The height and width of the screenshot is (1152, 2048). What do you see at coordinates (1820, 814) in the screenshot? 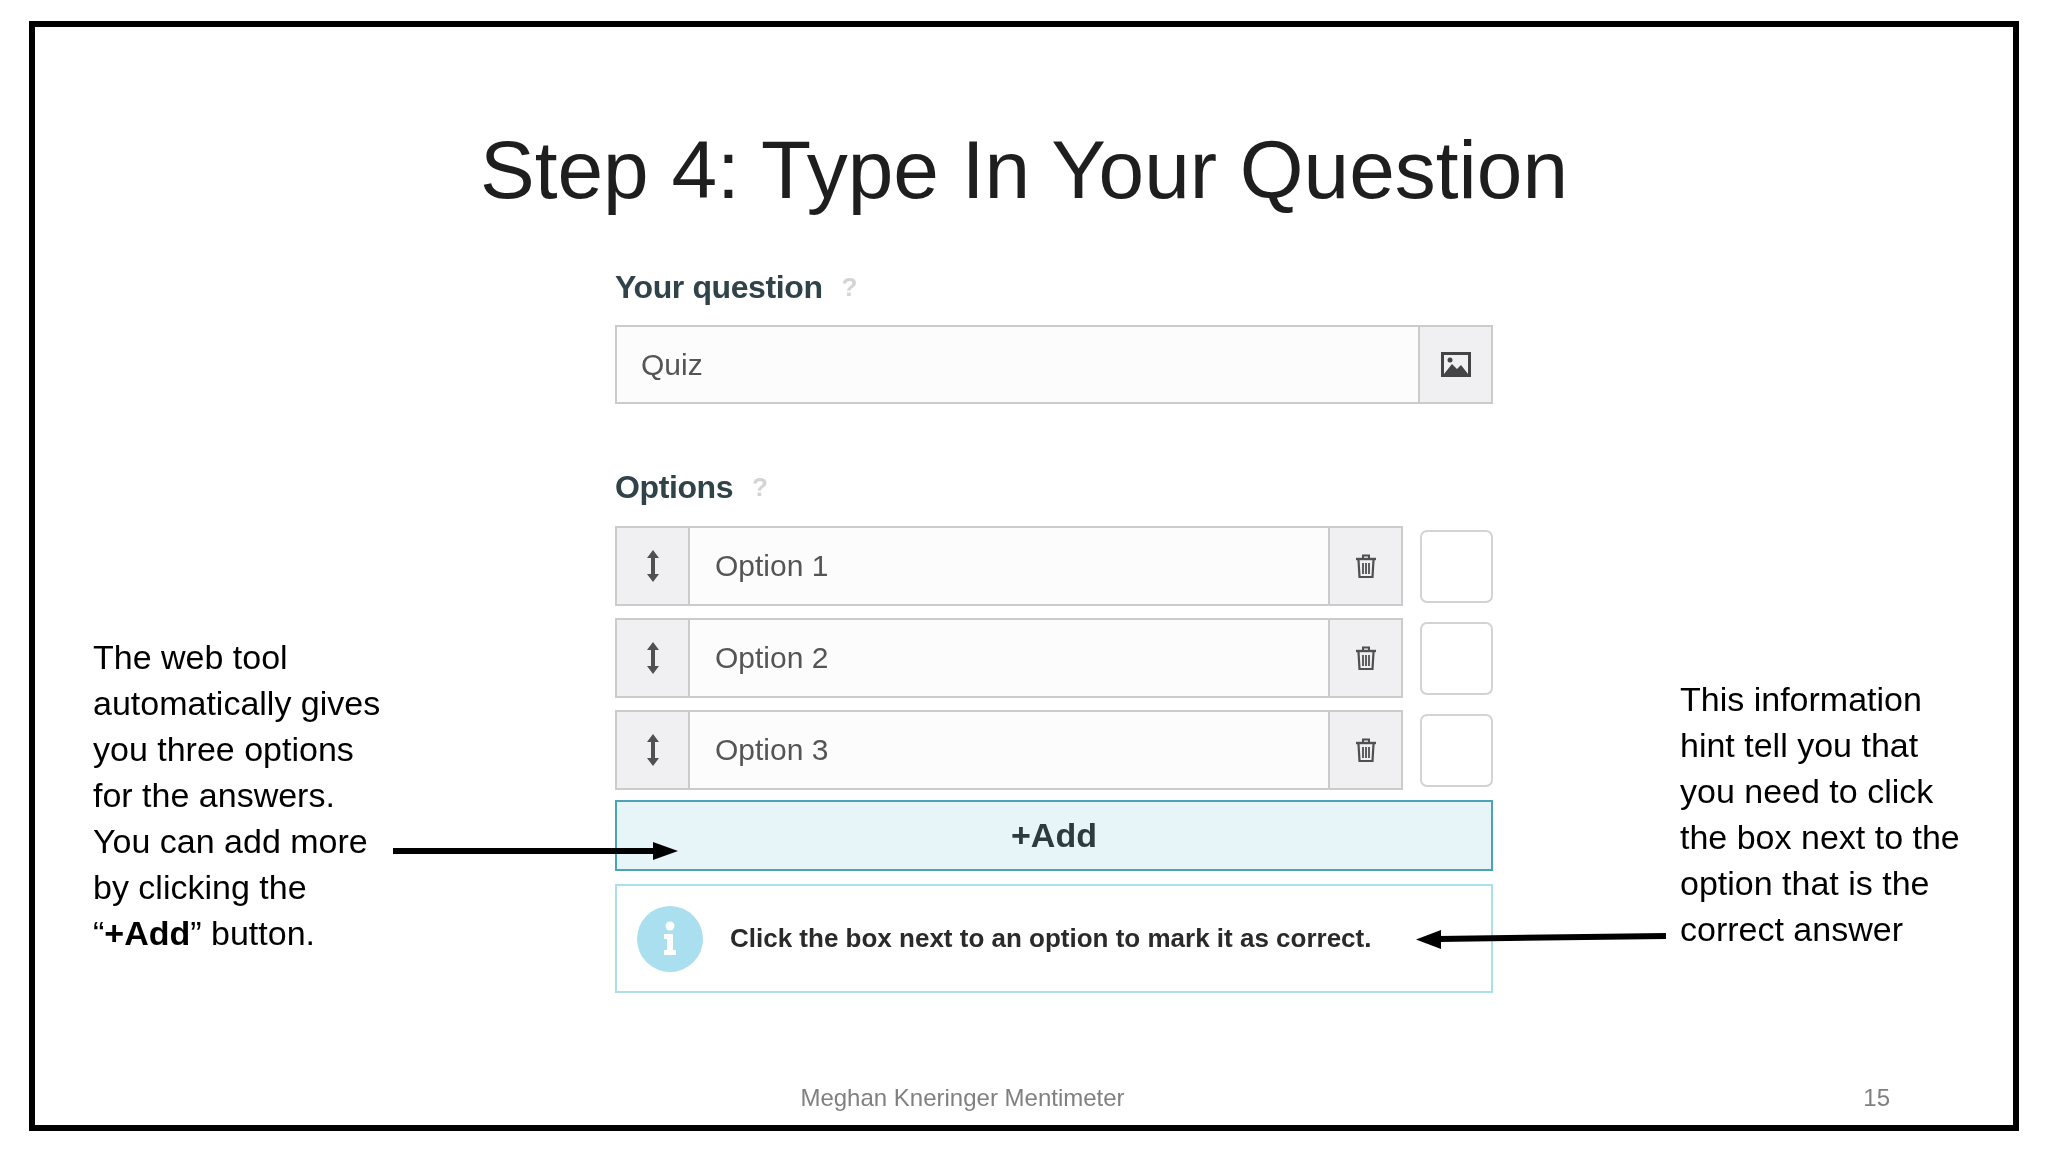
I see `annotation-text: This information hint tell you that you need to click the box next to the option that is the correct answer` at bounding box center [1820, 814].